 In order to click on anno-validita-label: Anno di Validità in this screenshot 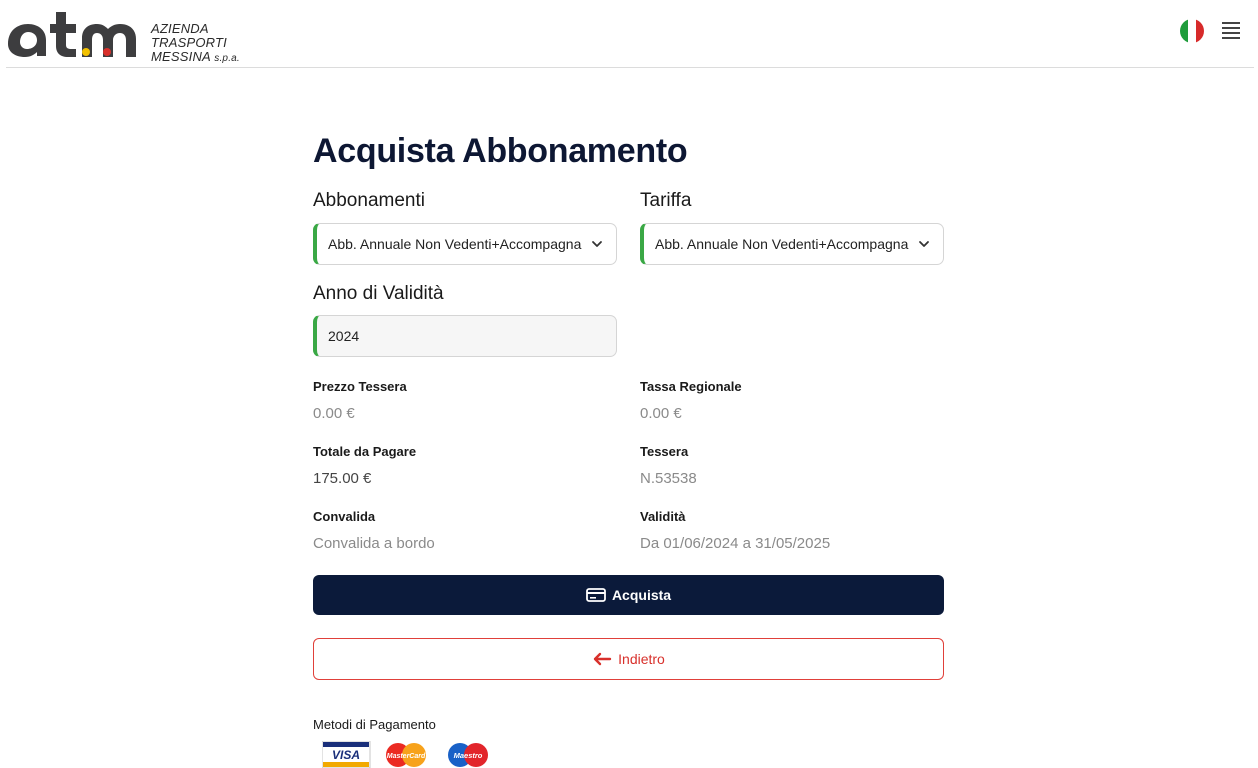, I will do `click(378, 293)`.